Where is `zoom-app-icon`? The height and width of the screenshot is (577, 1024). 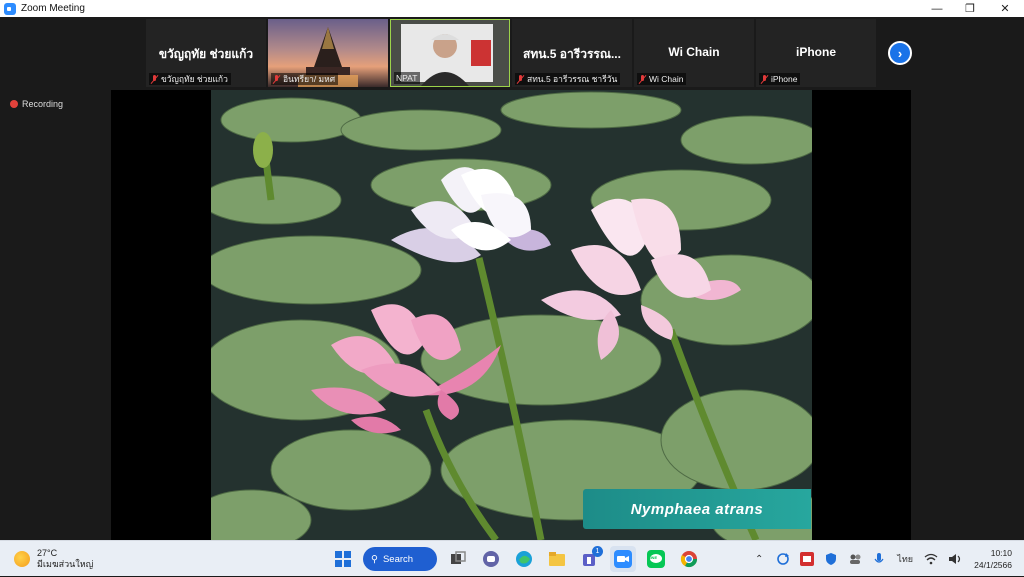
zoom-app-icon is located at coordinates (10, 8).